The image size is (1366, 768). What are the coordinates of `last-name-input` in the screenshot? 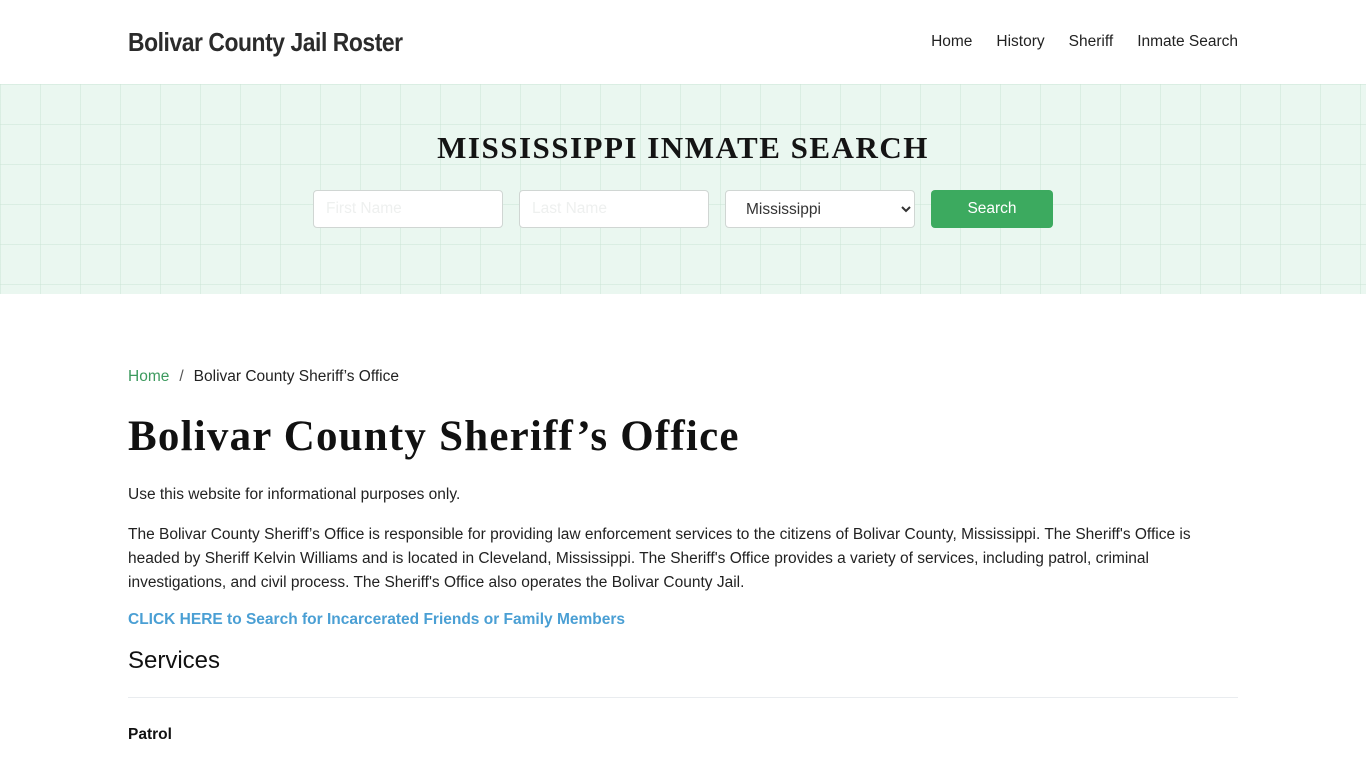 It's located at (614, 209).